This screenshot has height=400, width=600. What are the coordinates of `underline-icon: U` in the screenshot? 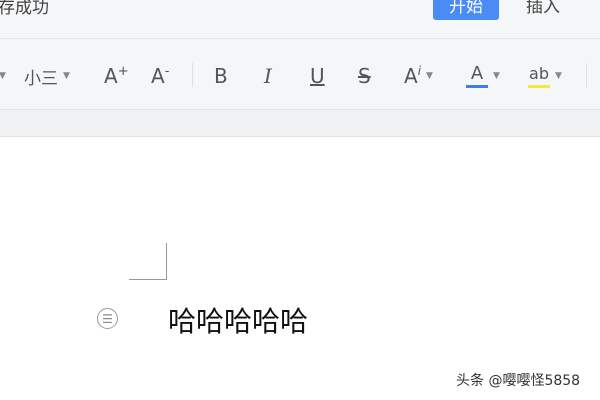 It's located at (317, 76).